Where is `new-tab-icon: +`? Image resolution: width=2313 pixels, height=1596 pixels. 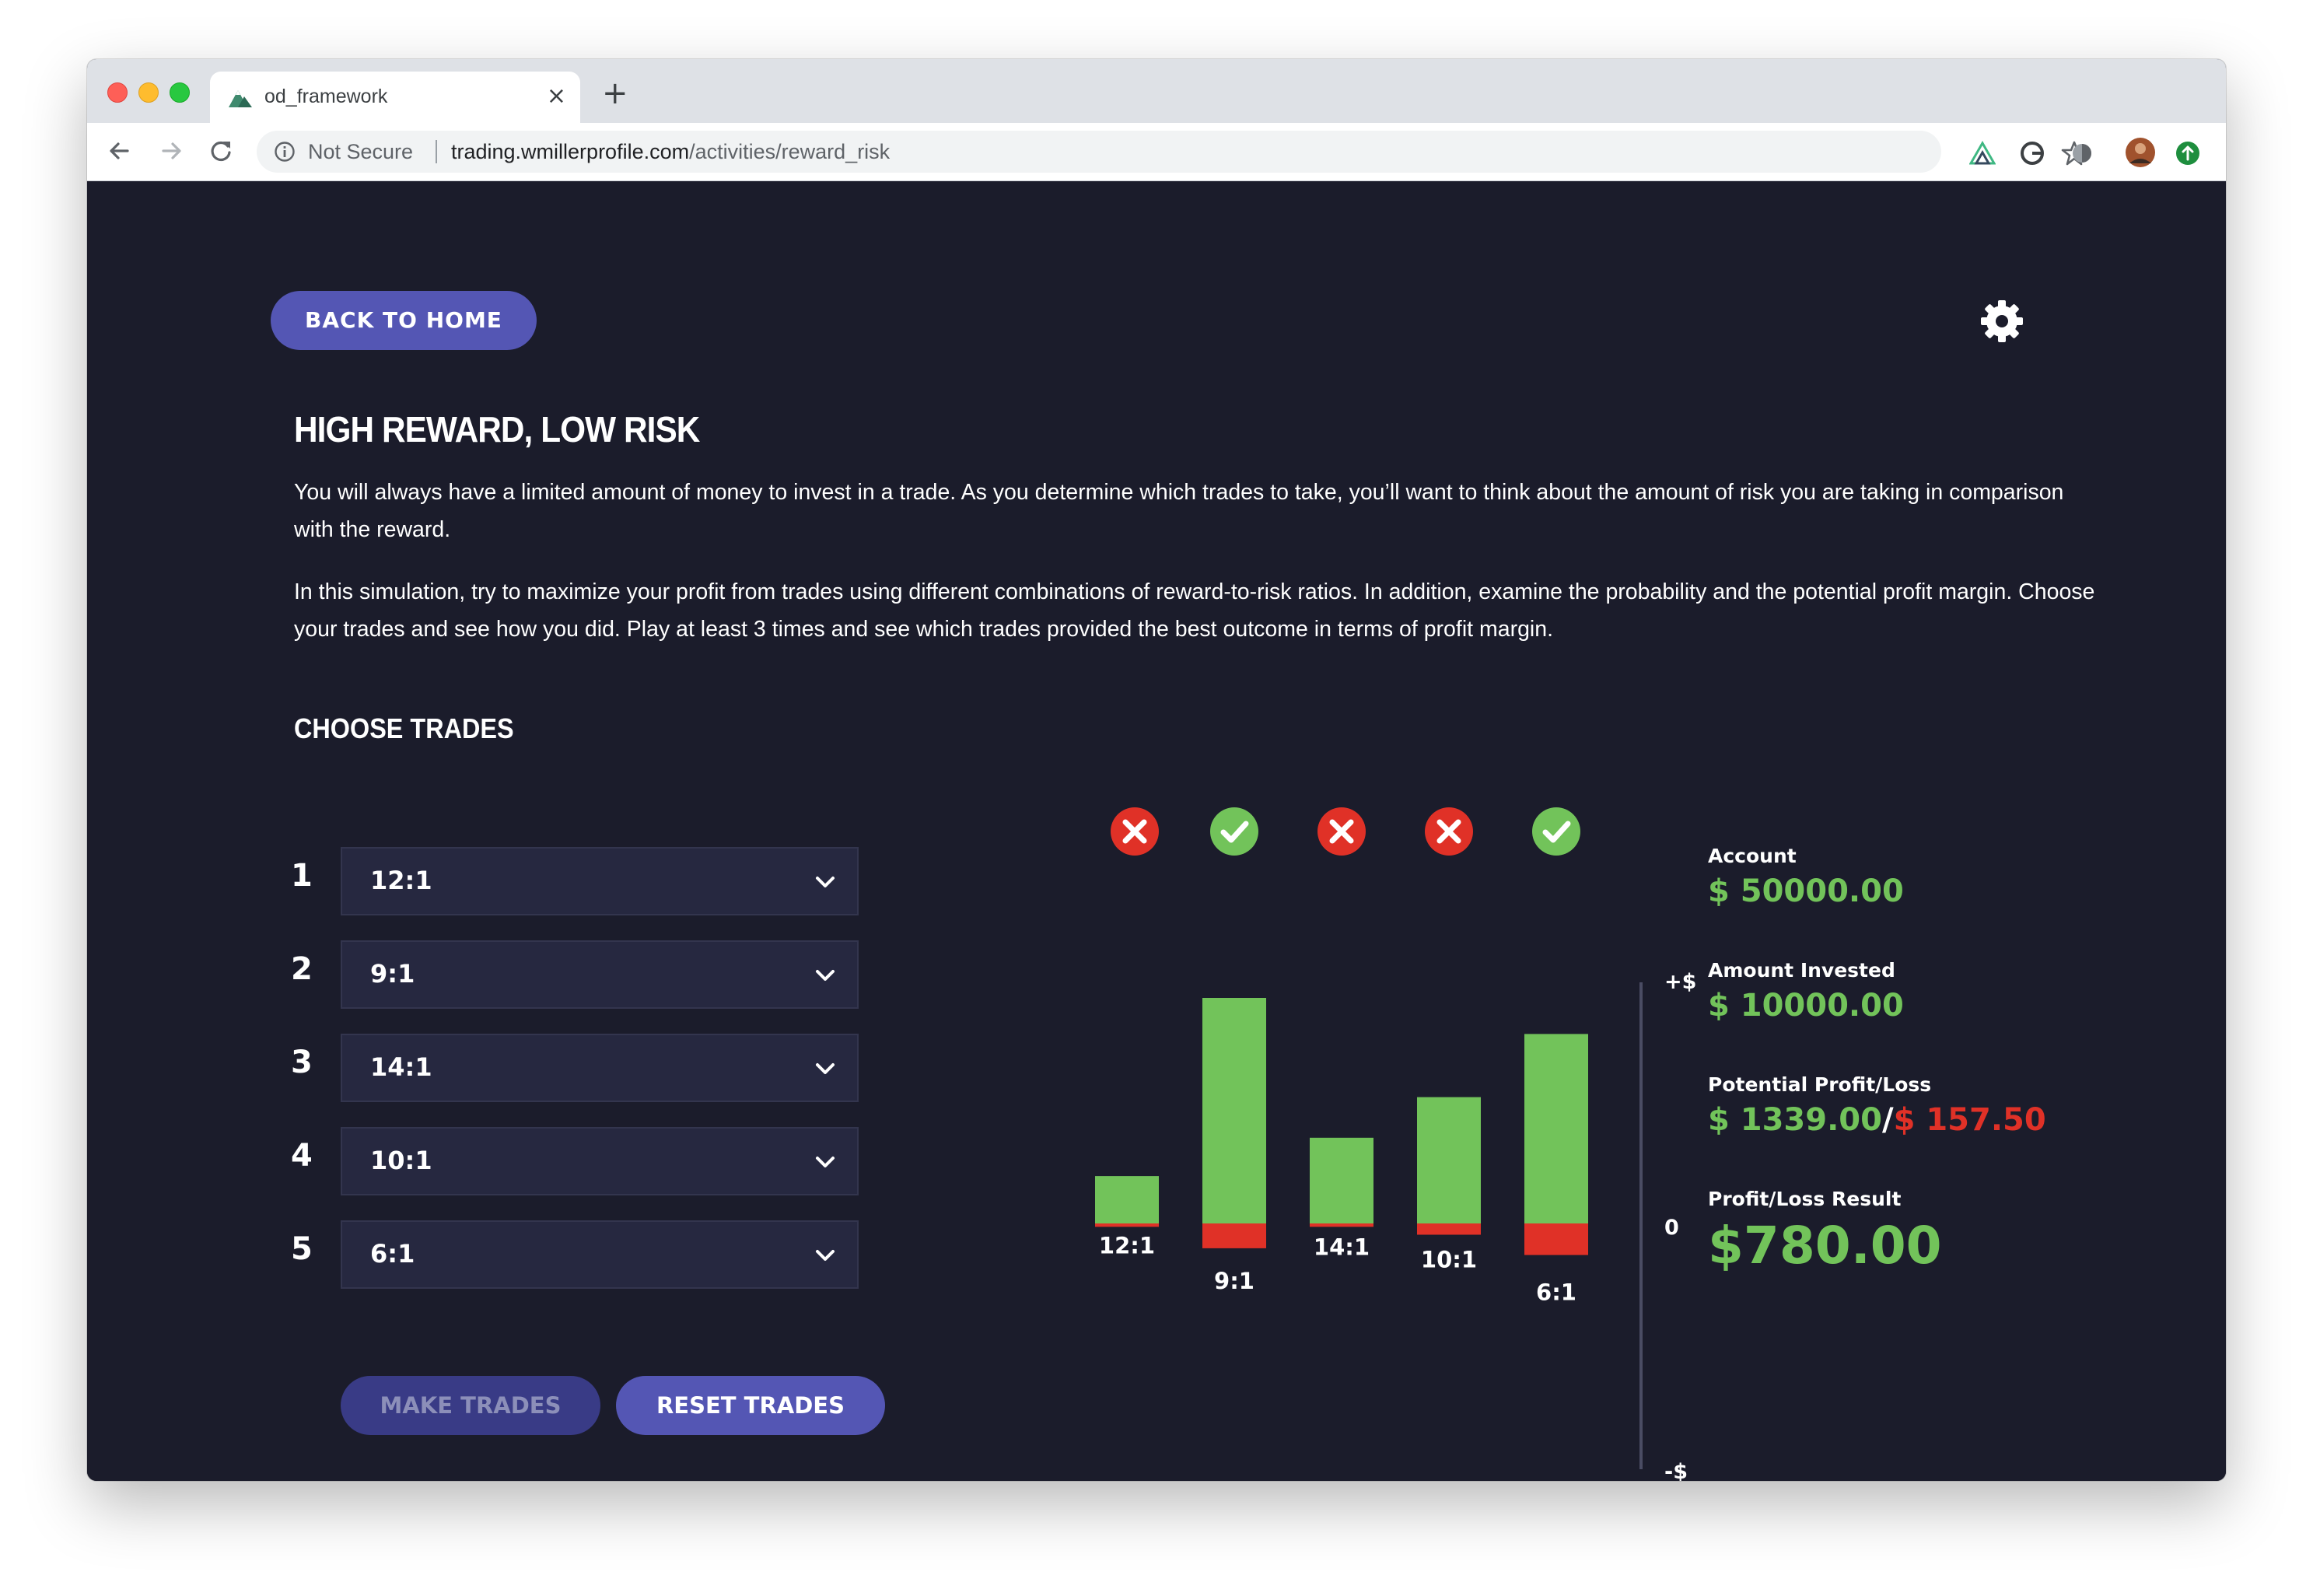
new-tab-icon: + is located at coordinates (615, 94).